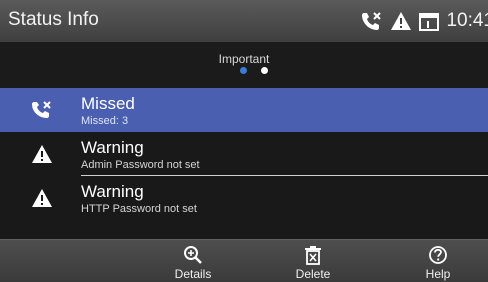 The image size is (488, 282). Describe the element at coordinates (105, 121) in the screenshot. I see `list-item-subtitle: Missed: 3` at that location.